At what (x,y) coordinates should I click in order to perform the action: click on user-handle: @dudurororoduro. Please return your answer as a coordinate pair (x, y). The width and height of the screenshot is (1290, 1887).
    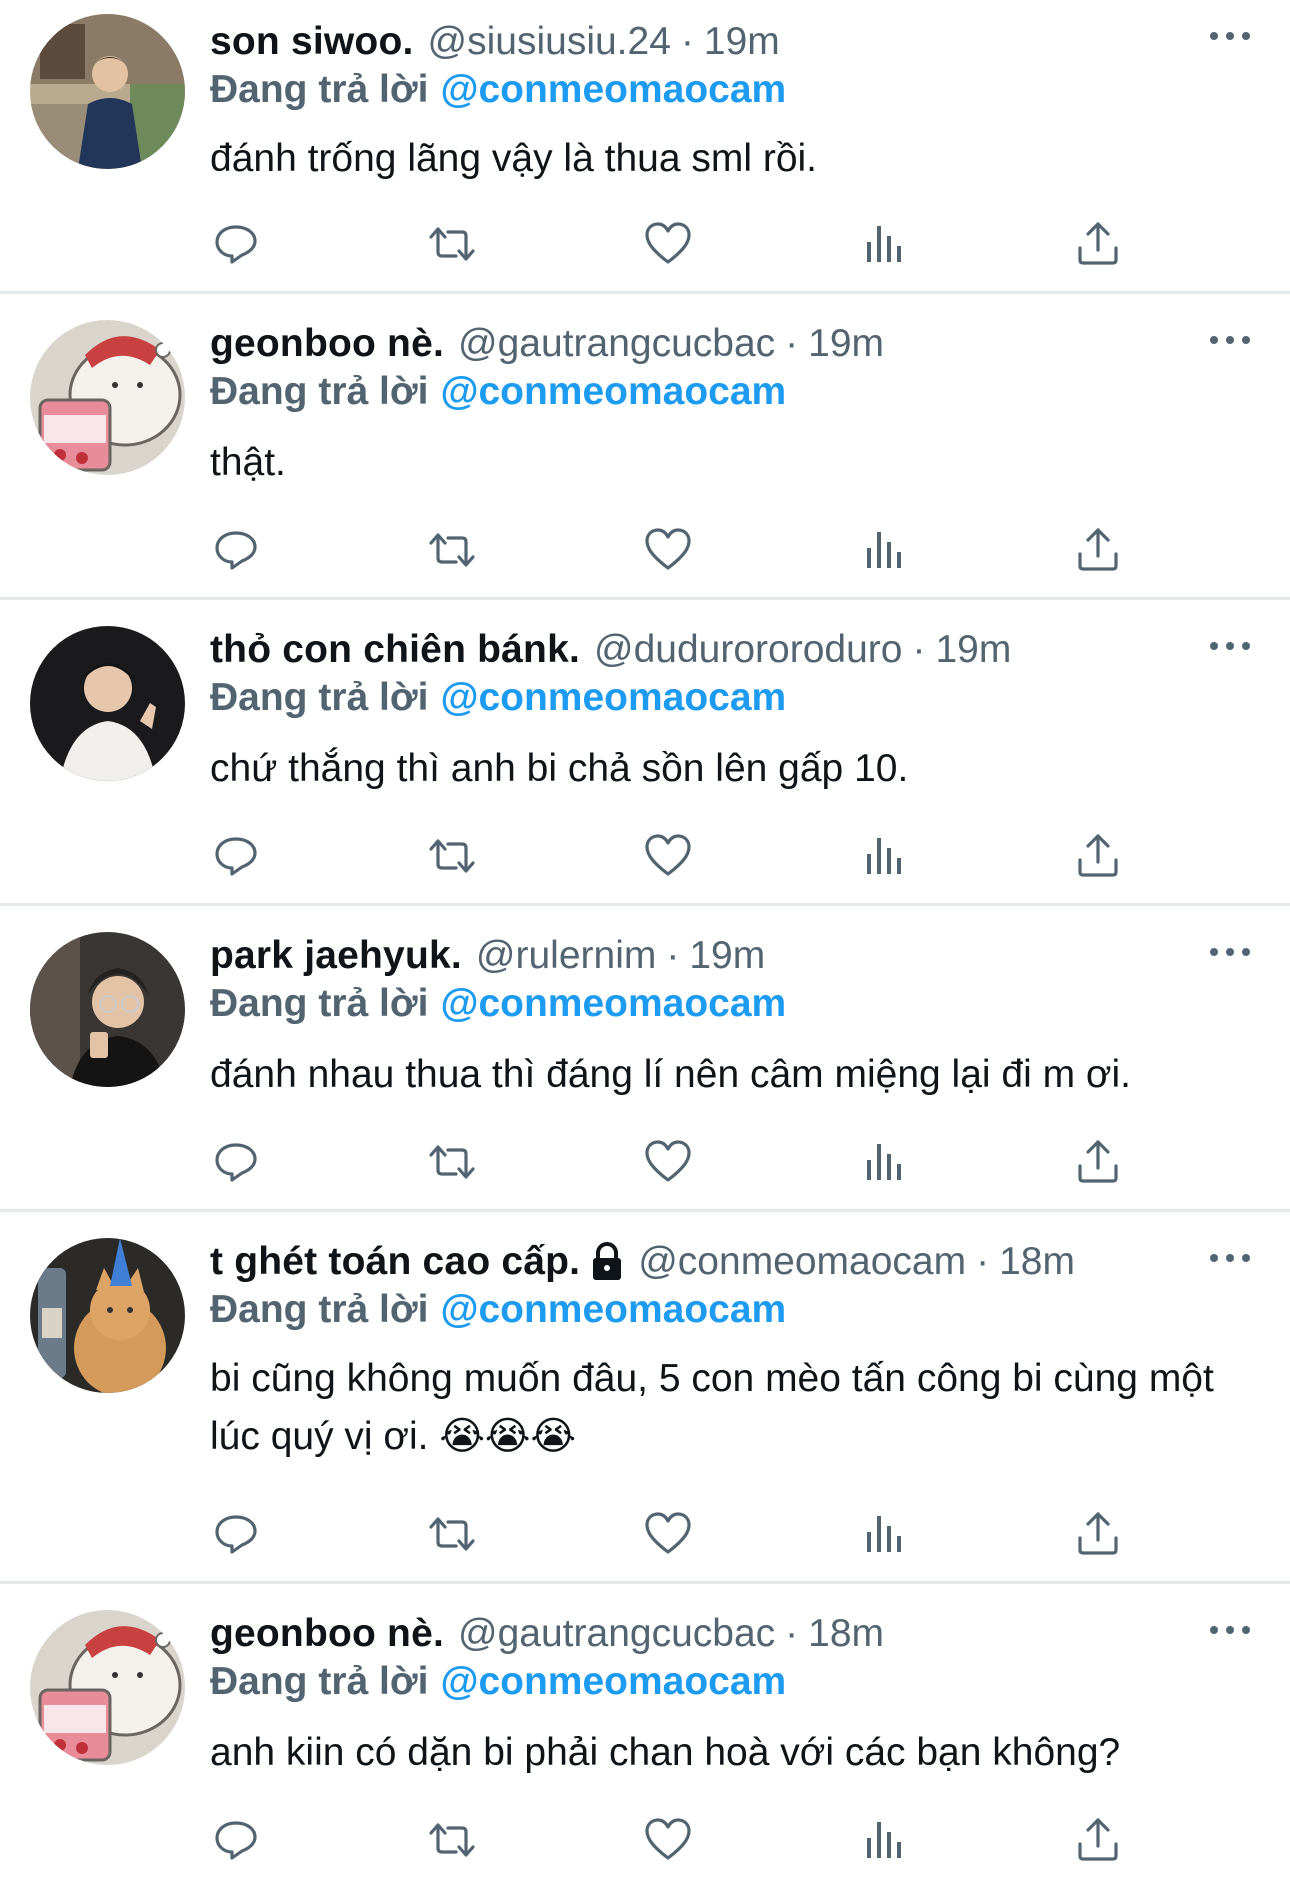
    Looking at the image, I should click on (748, 650).